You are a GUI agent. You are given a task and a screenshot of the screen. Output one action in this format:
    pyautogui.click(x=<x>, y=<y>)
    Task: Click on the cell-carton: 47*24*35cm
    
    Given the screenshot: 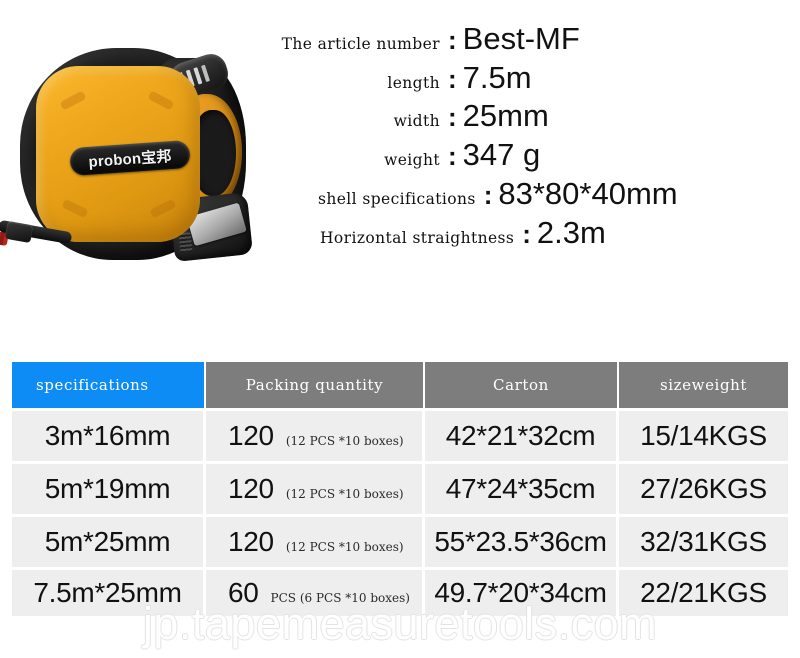 What is the action you would take?
    pyautogui.click(x=522, y=489)
    